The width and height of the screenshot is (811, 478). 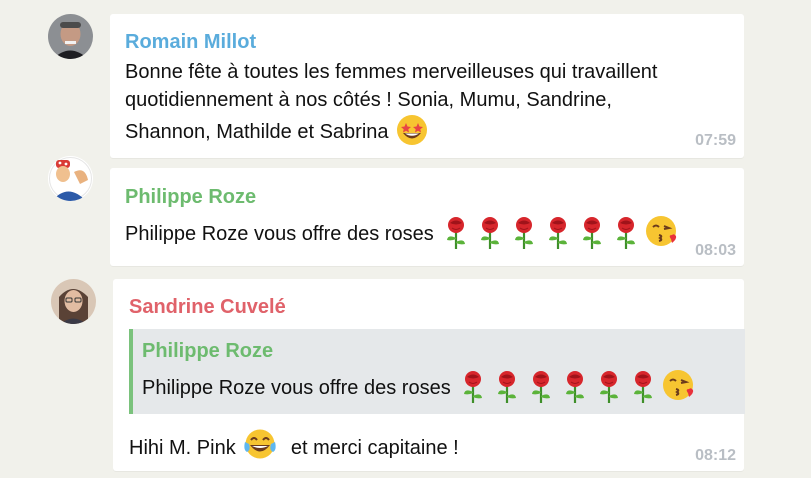 I want to click on message-text-line: Shannon, Mathilde et Sabrina, so click(x=276, y=134).